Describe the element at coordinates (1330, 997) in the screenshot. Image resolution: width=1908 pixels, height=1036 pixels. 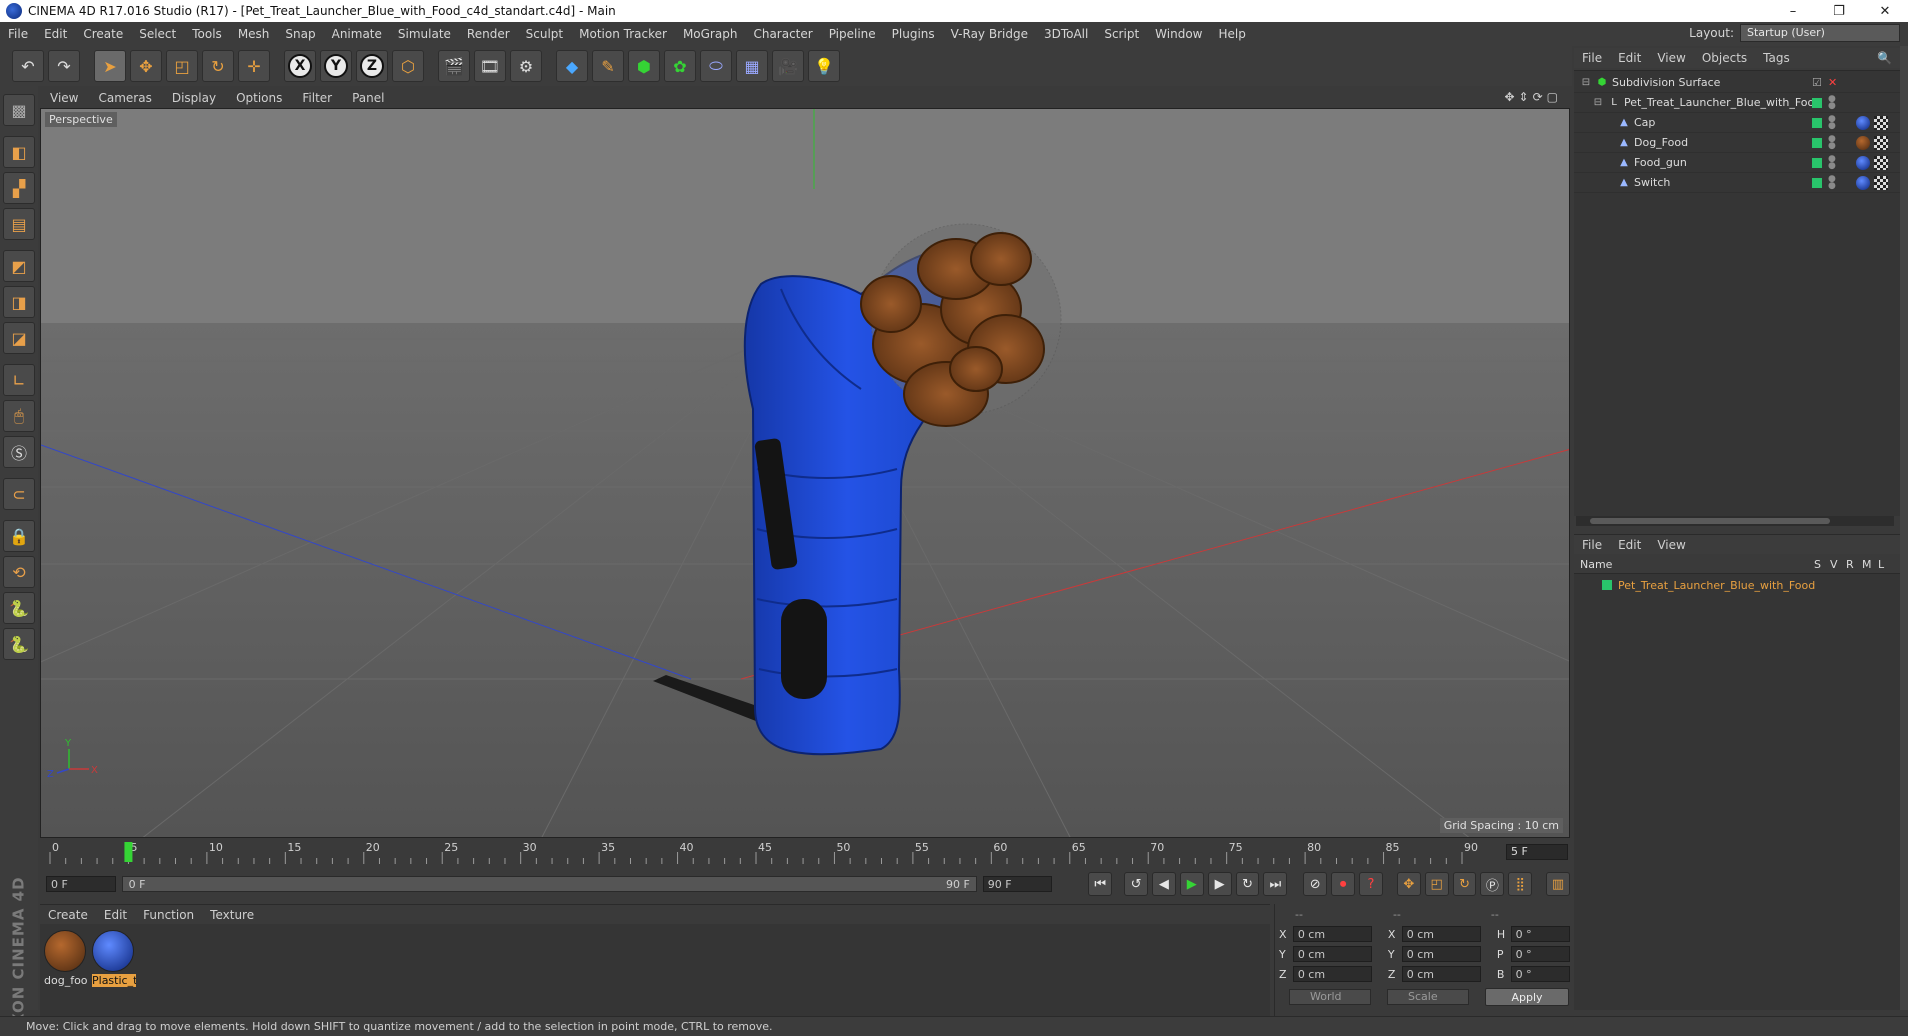
I see `coord-mode-dropdown: World` at that location.